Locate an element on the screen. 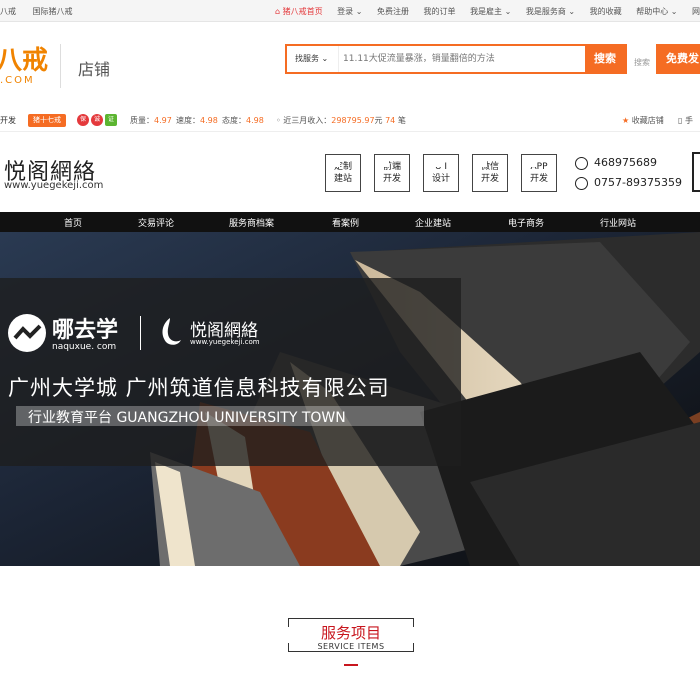 This screenshot has height=700, width=700. qq-icon is located at coordinates (581, 163).